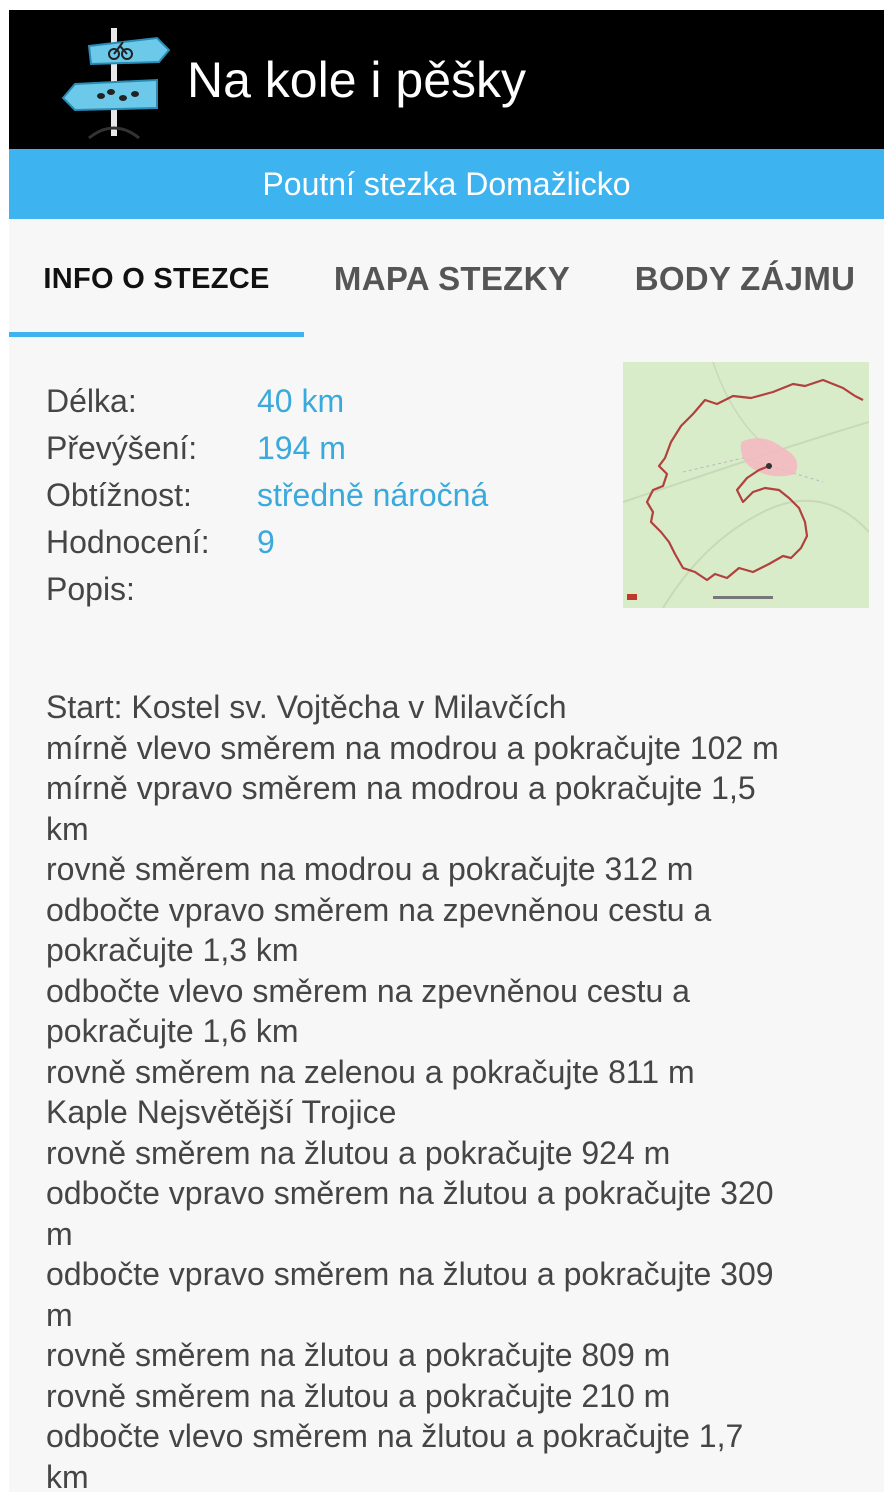 The image size is (884, 1492). I want to click on route-map-thumbnail, so click(746, 485).